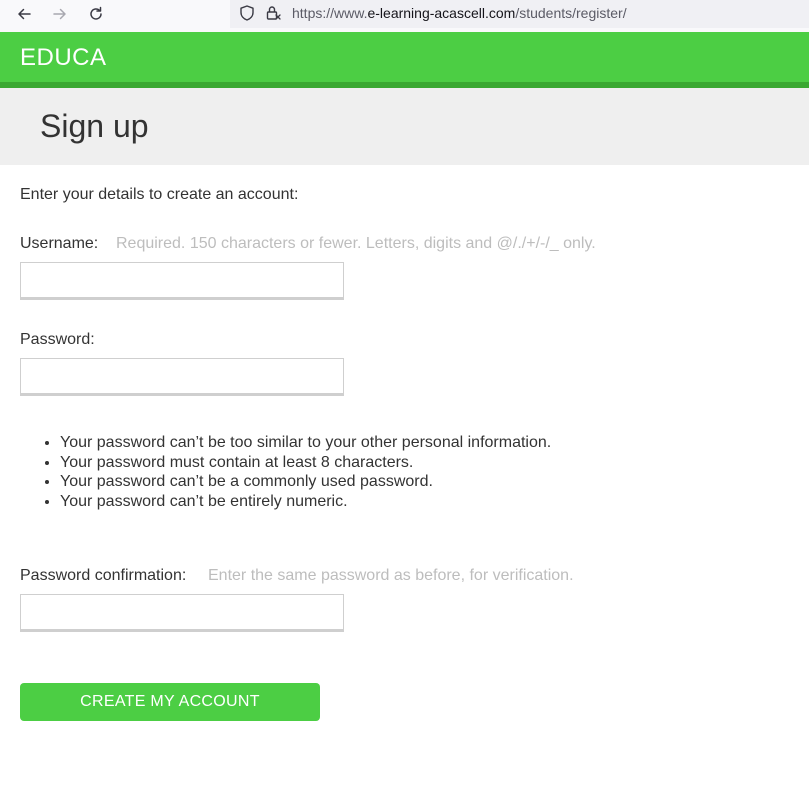 This screenshot has height=788, width=809. Describe the element at coordinates (404, 60) in the screenshot. I see `site-header: EDUCA` at that location.